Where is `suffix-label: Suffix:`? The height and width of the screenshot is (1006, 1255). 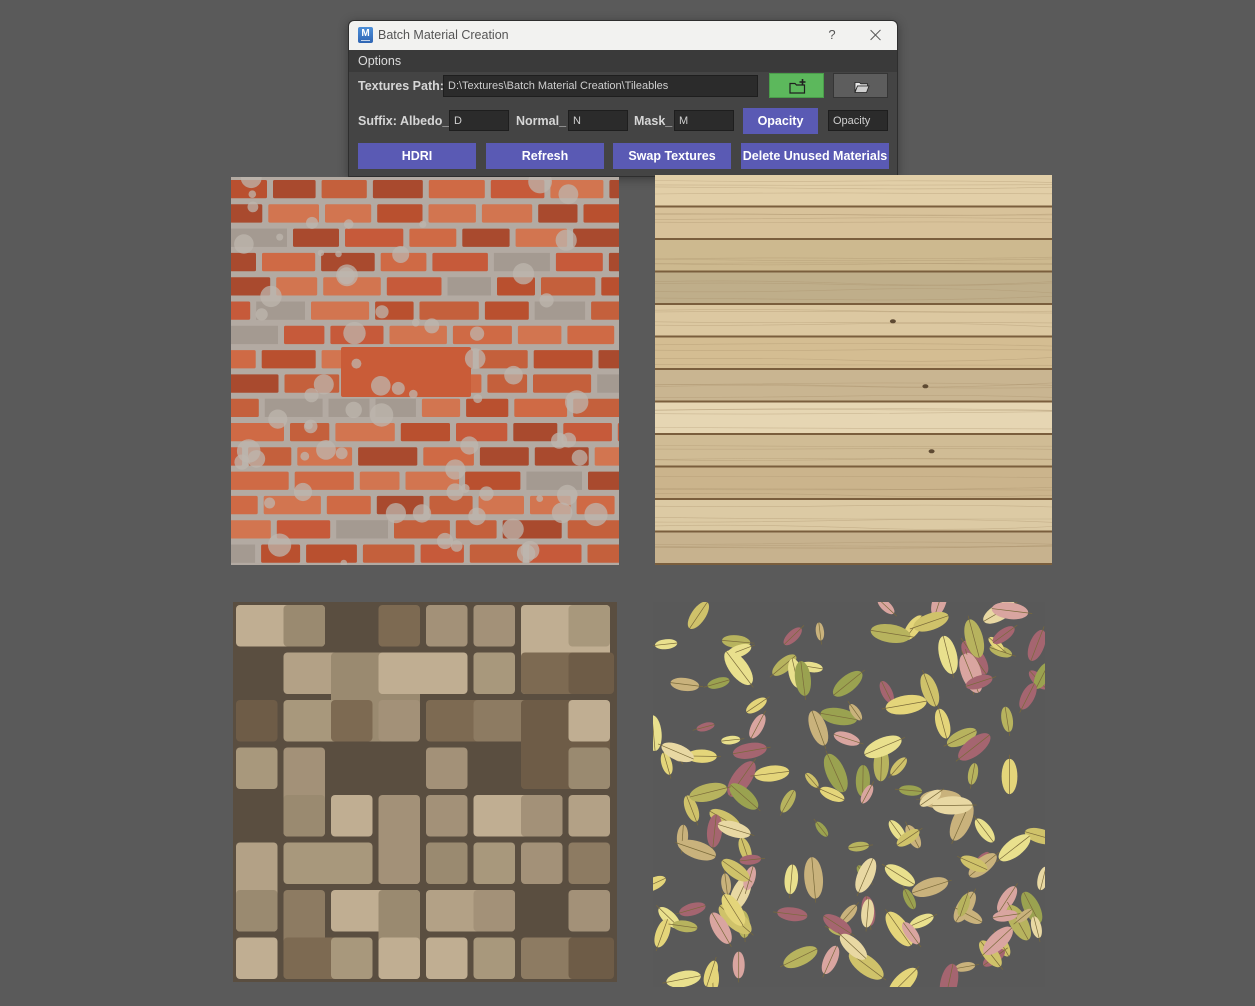
suffix-label: Suffix: is located at coordinates (377, 121).